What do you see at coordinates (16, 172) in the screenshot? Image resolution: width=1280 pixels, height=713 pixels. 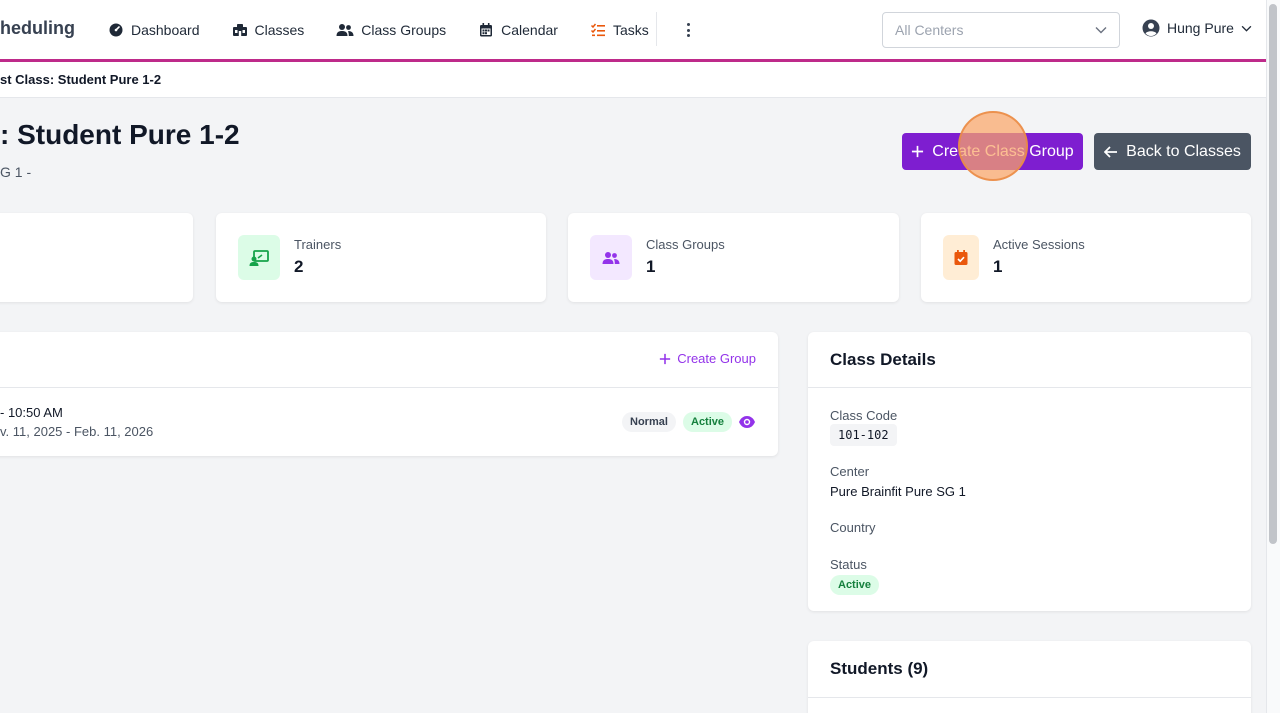 I see `page-subtitle: G 1 -` at bounding box center [16, 172].